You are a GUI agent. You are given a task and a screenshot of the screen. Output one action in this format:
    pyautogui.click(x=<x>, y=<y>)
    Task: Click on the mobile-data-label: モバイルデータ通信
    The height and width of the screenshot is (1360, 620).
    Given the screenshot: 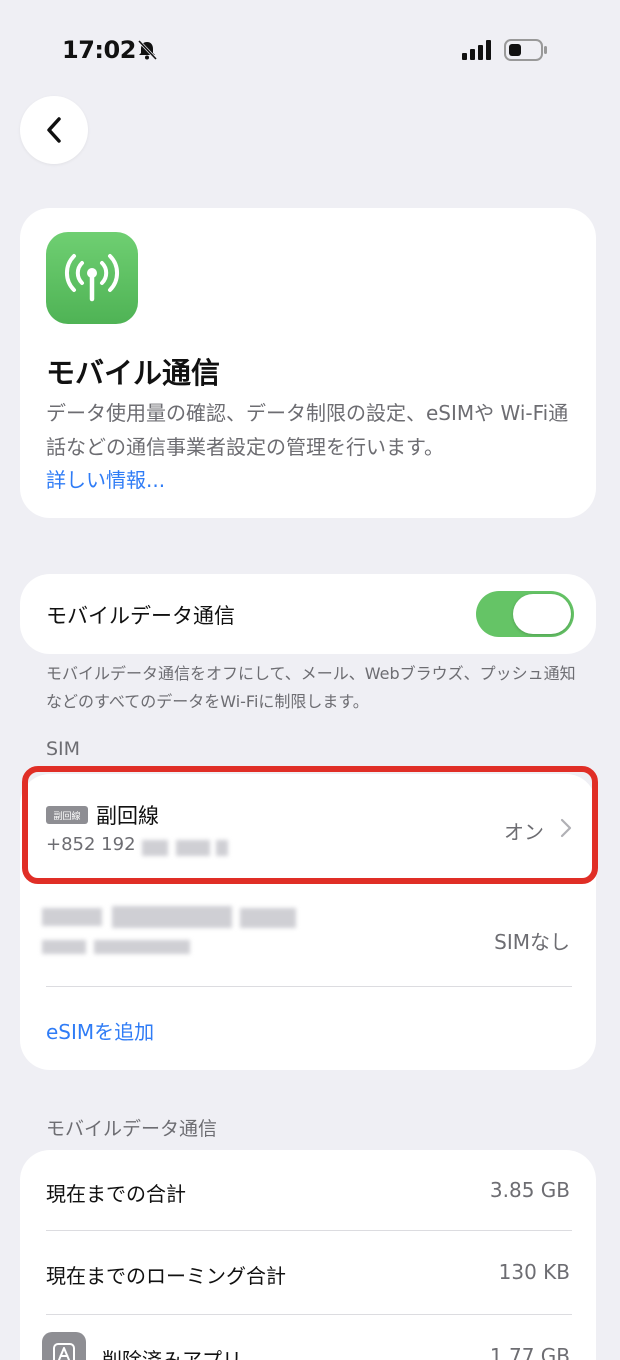 What is the action you would take?
    pyautogui.click(x=140, y=616)
    